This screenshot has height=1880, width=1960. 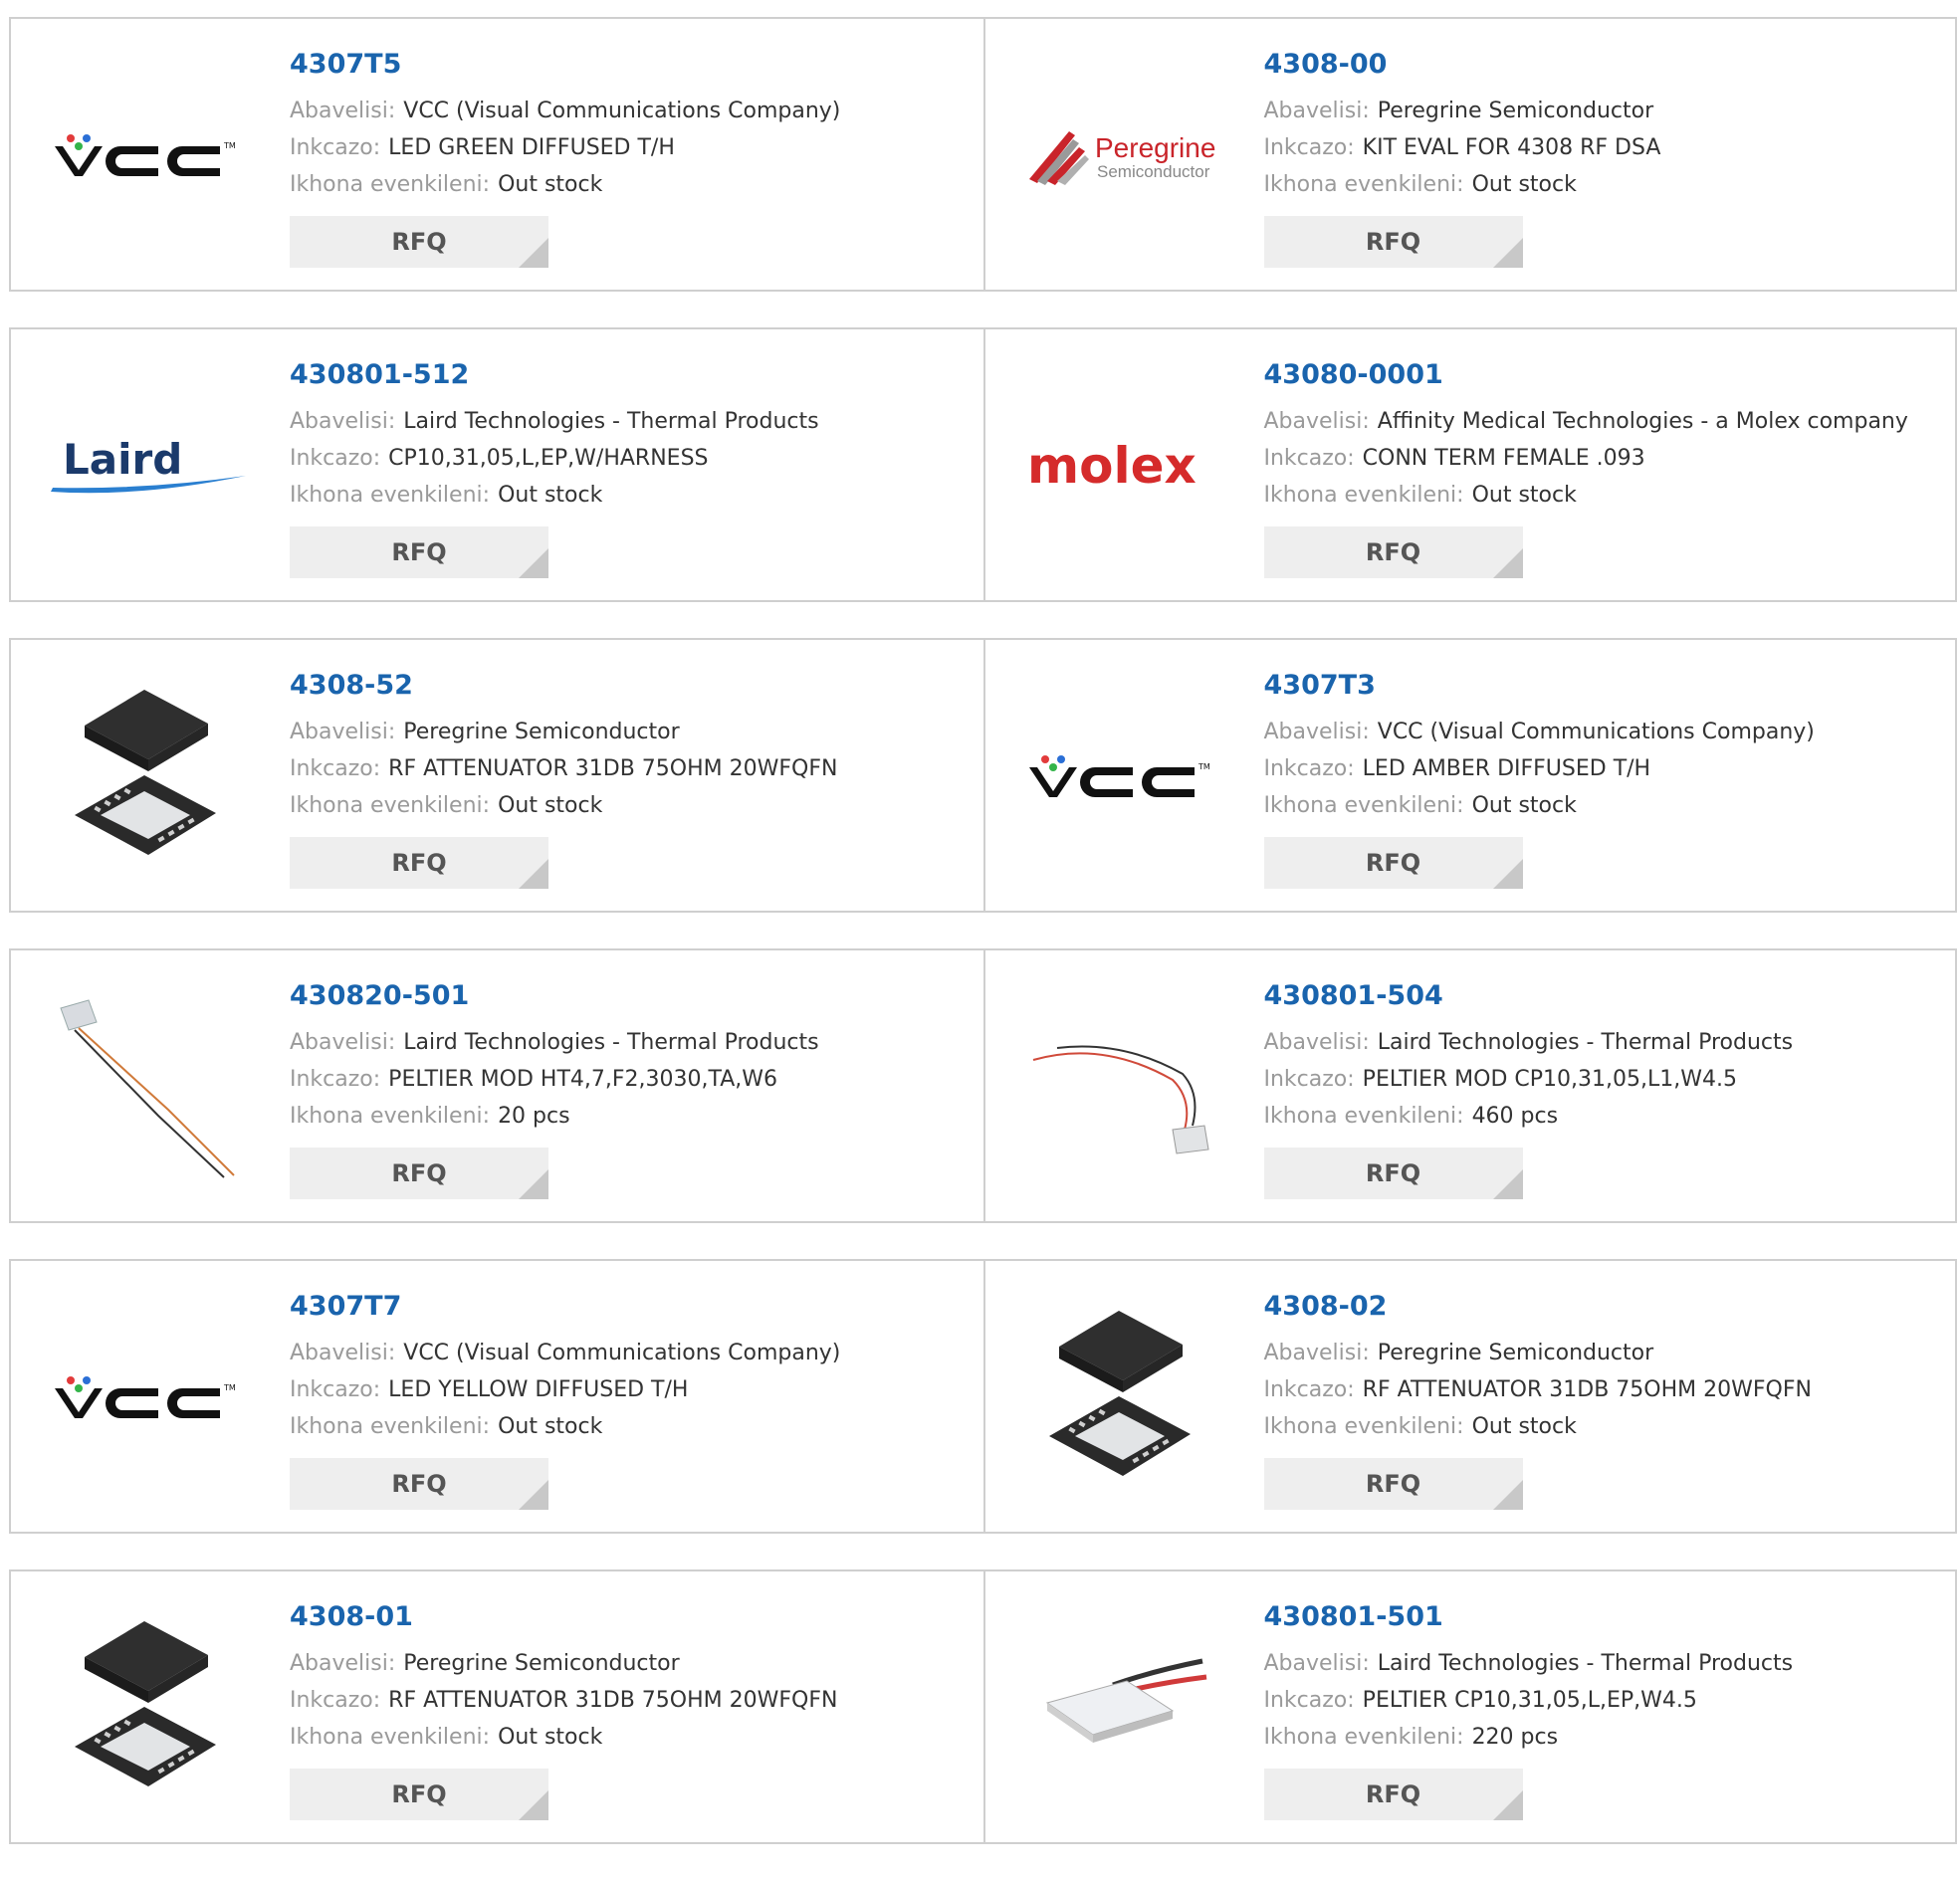 I want to click on part-number-link: 4308-02, so click(x=1604, y=1307).